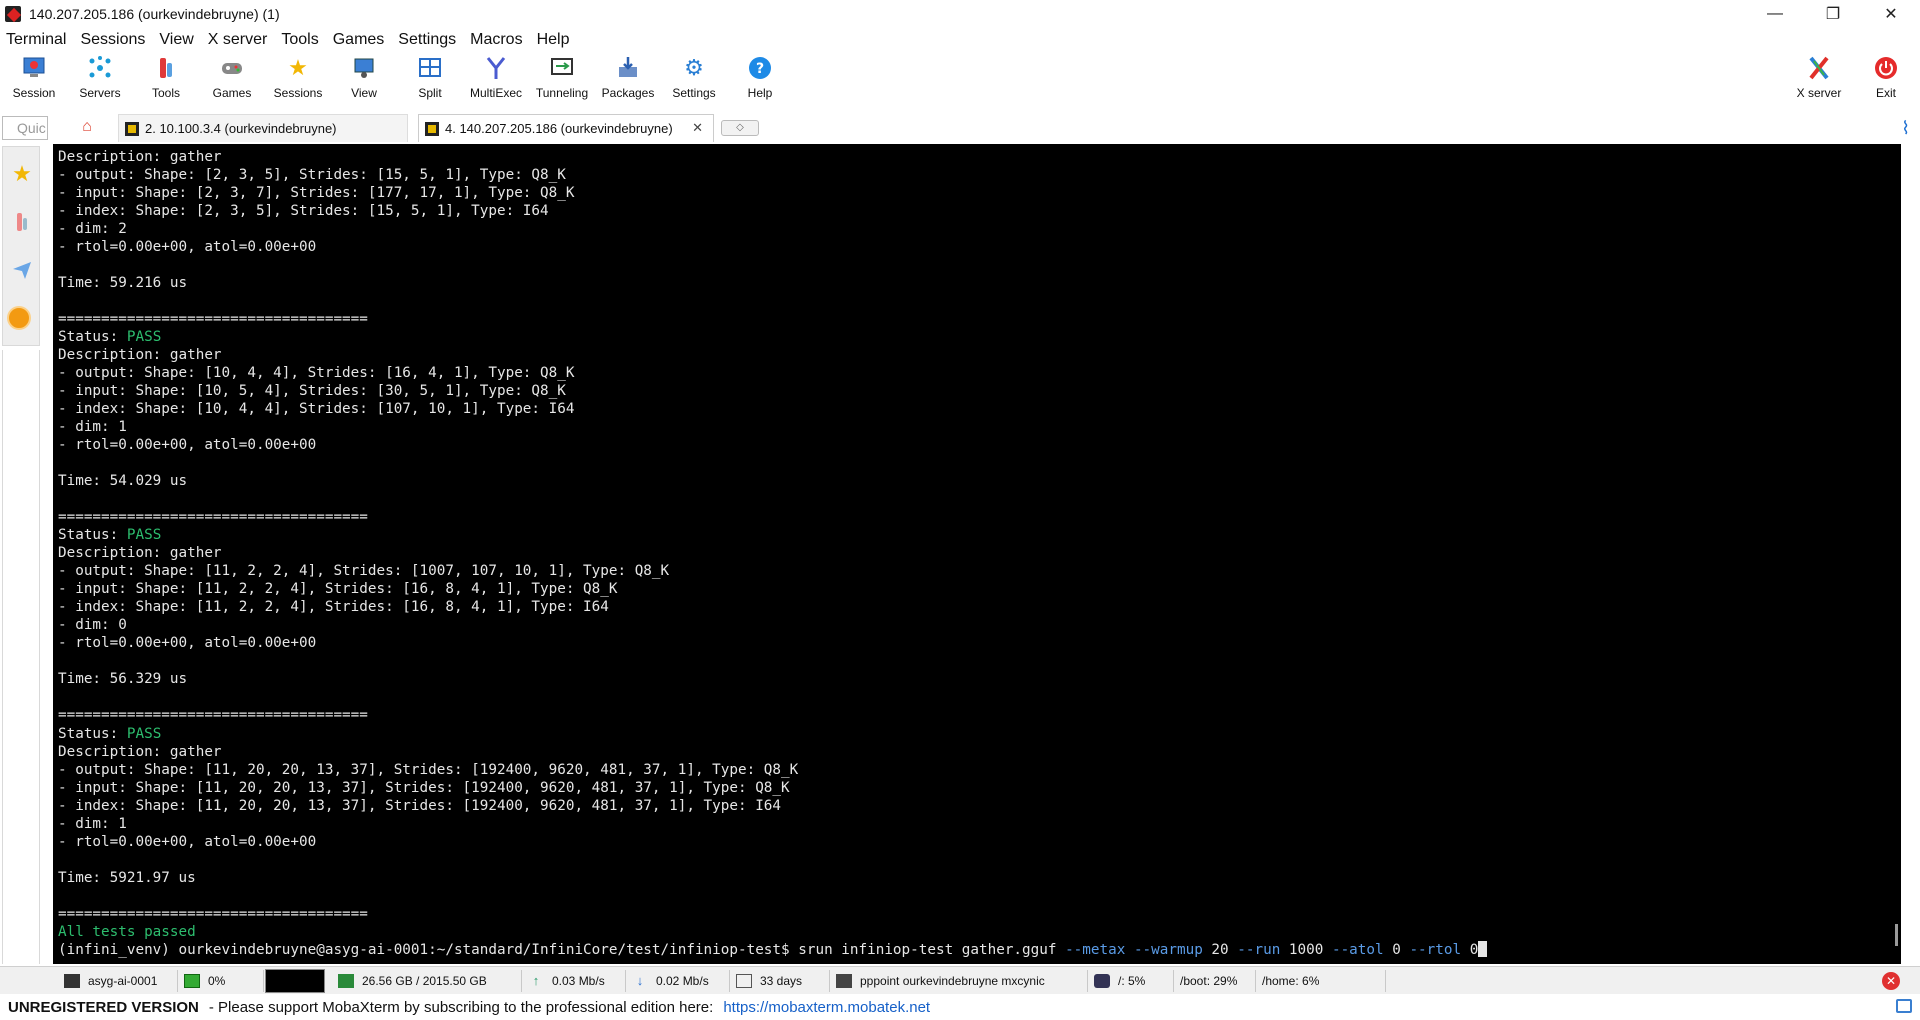 The width and height of the screenshot is (1920, 1020). I want to click on servers-button: Servers, so click(100, 80).